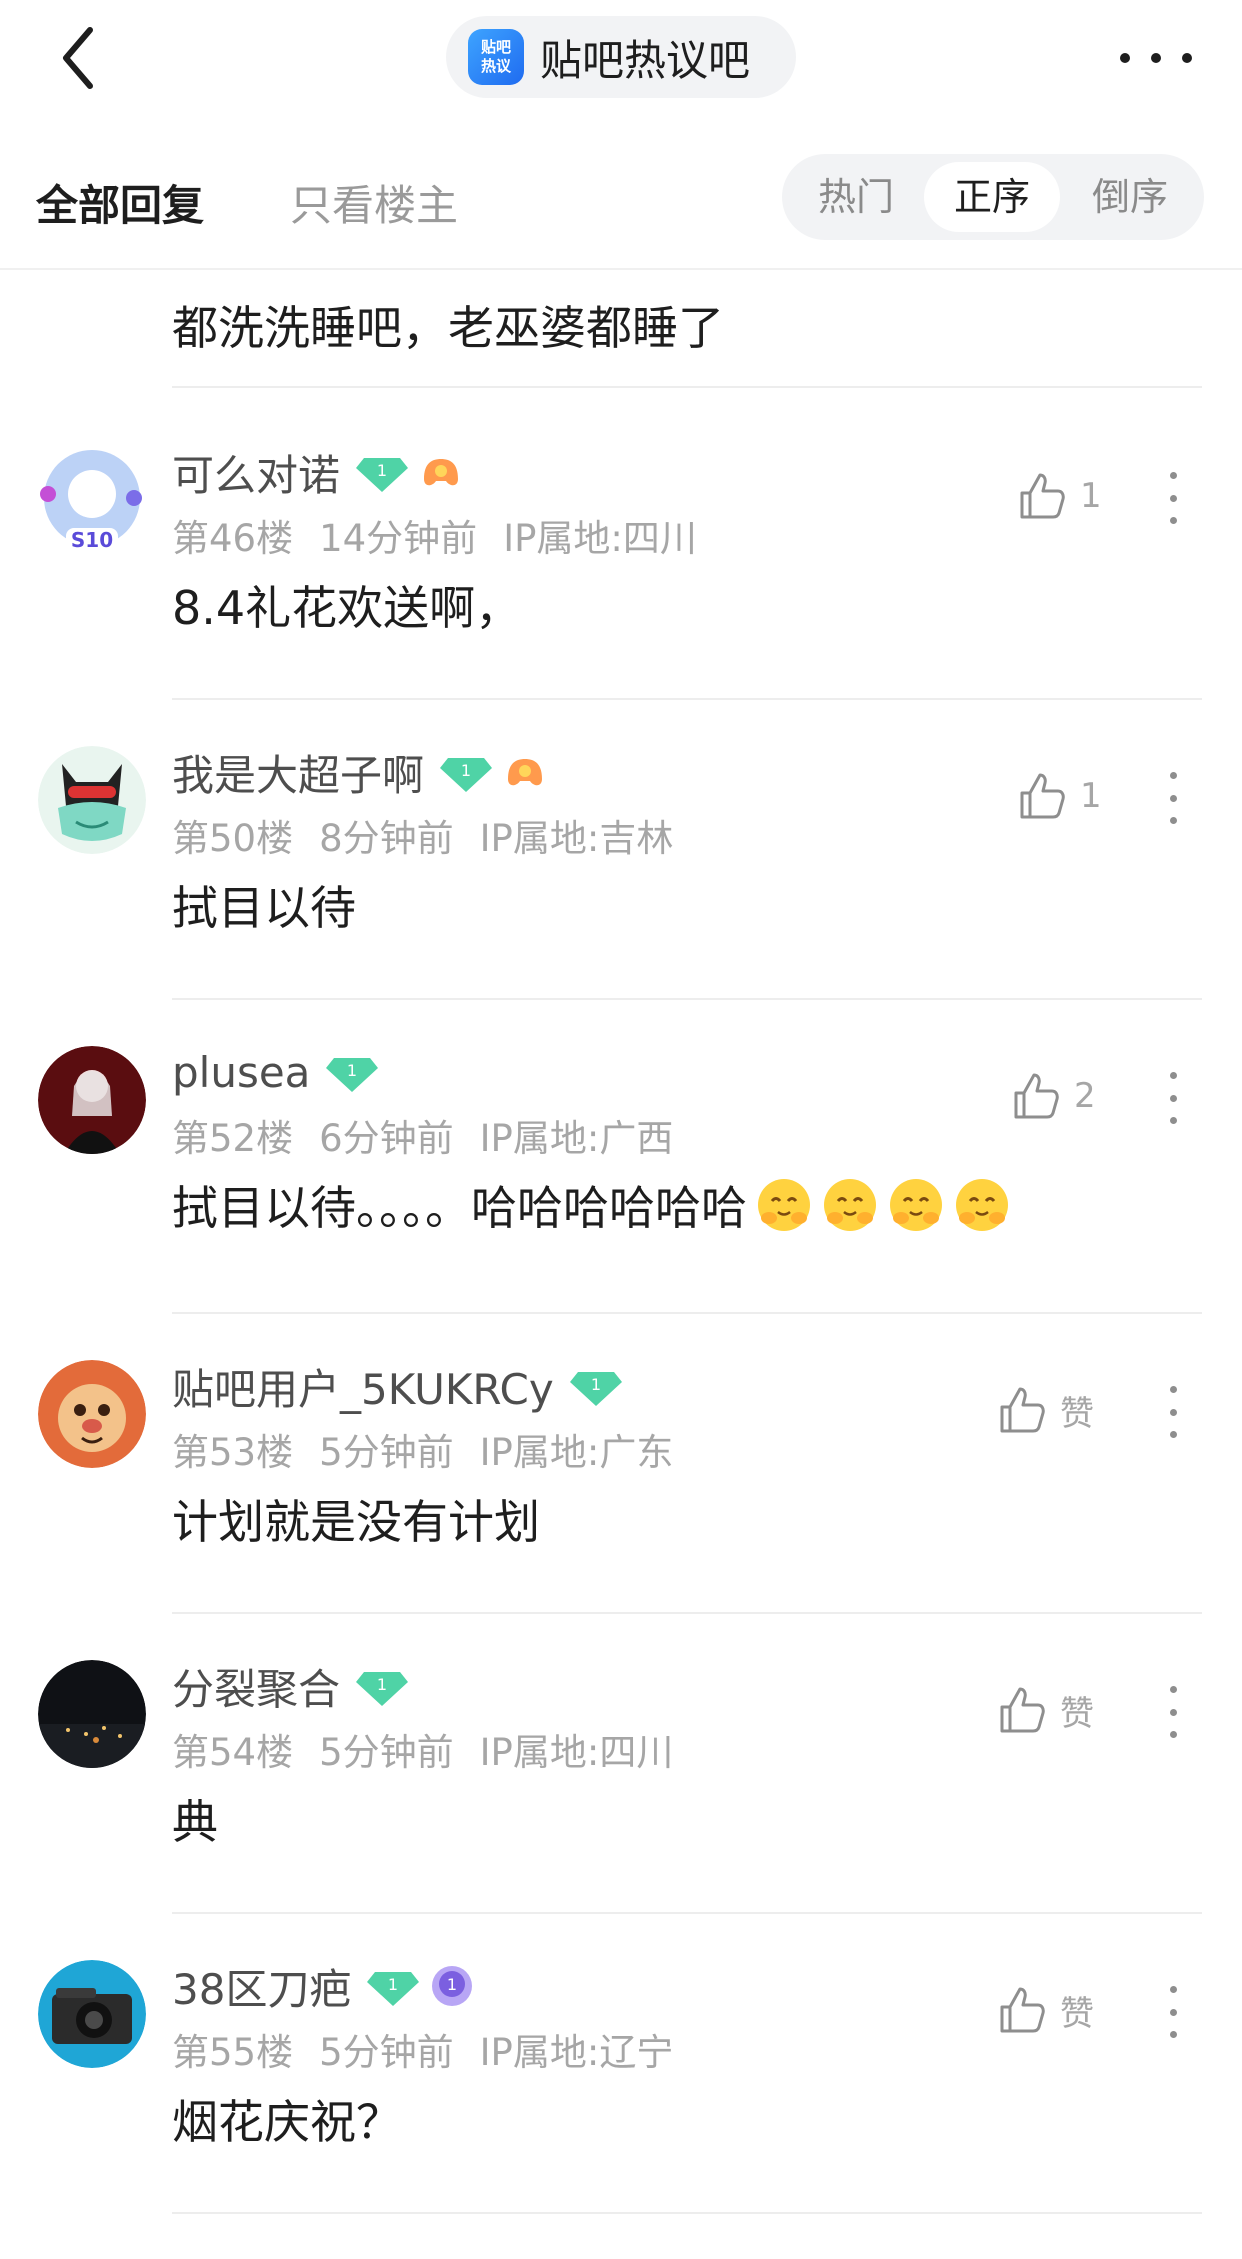  What do you see at coordinates (256, 472) in the screenshot?
I see `username: 可么对诺` at bounding box center [256, 472].